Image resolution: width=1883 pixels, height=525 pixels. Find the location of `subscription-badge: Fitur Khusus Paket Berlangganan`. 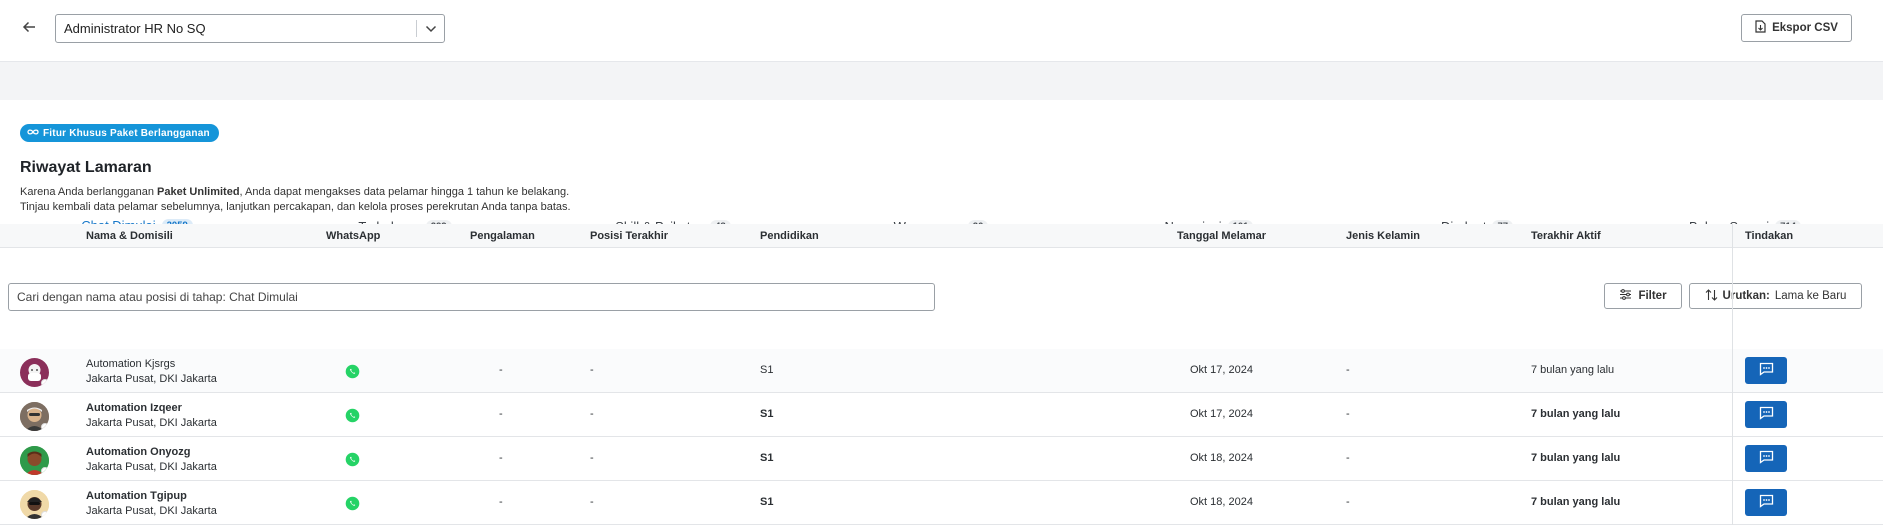

subscription-badge: Fitur Khusus Paket Berlangganan is located at coordinates (119, 133).